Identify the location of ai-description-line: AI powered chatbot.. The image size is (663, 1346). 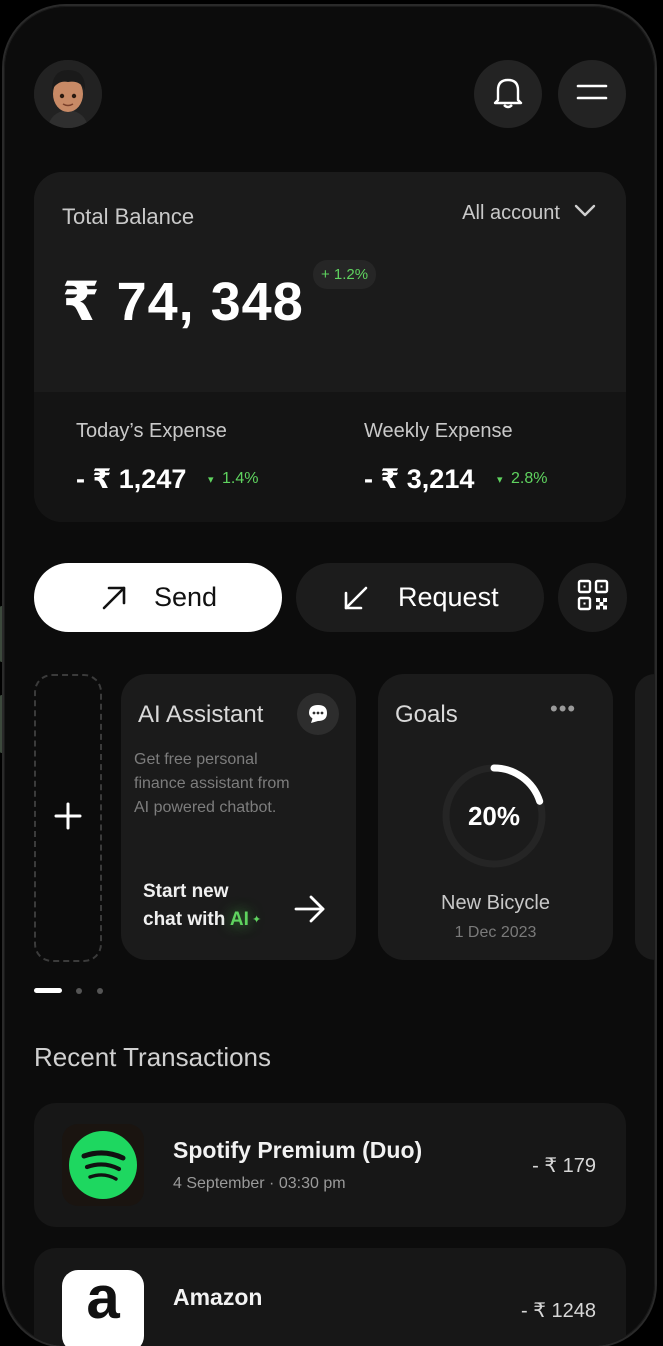
(205, 807).